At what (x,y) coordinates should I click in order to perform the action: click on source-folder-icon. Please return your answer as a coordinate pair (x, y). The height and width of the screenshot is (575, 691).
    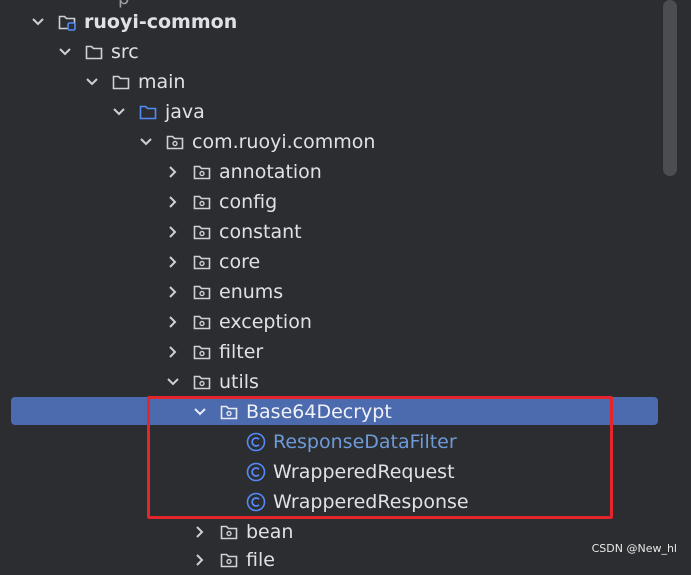
    Looking at the image, I should click on (148, 112).